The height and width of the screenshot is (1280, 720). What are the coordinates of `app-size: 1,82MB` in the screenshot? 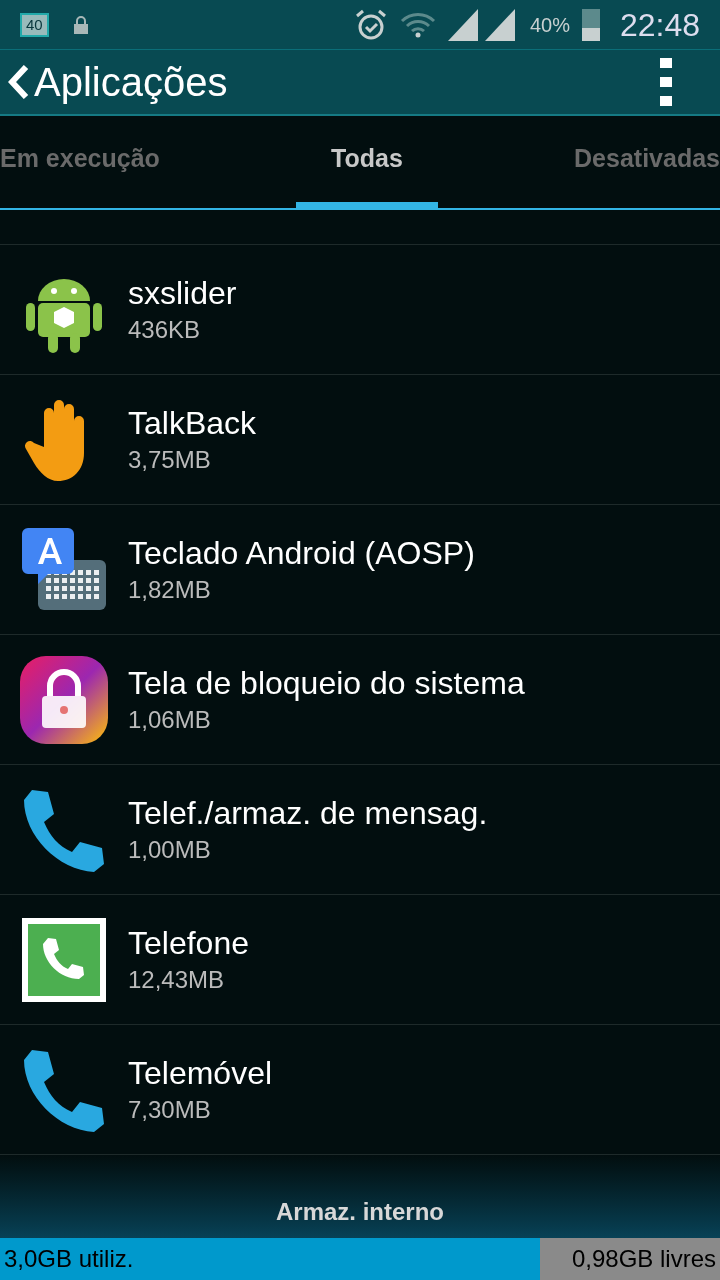 It's located at (170, 589).